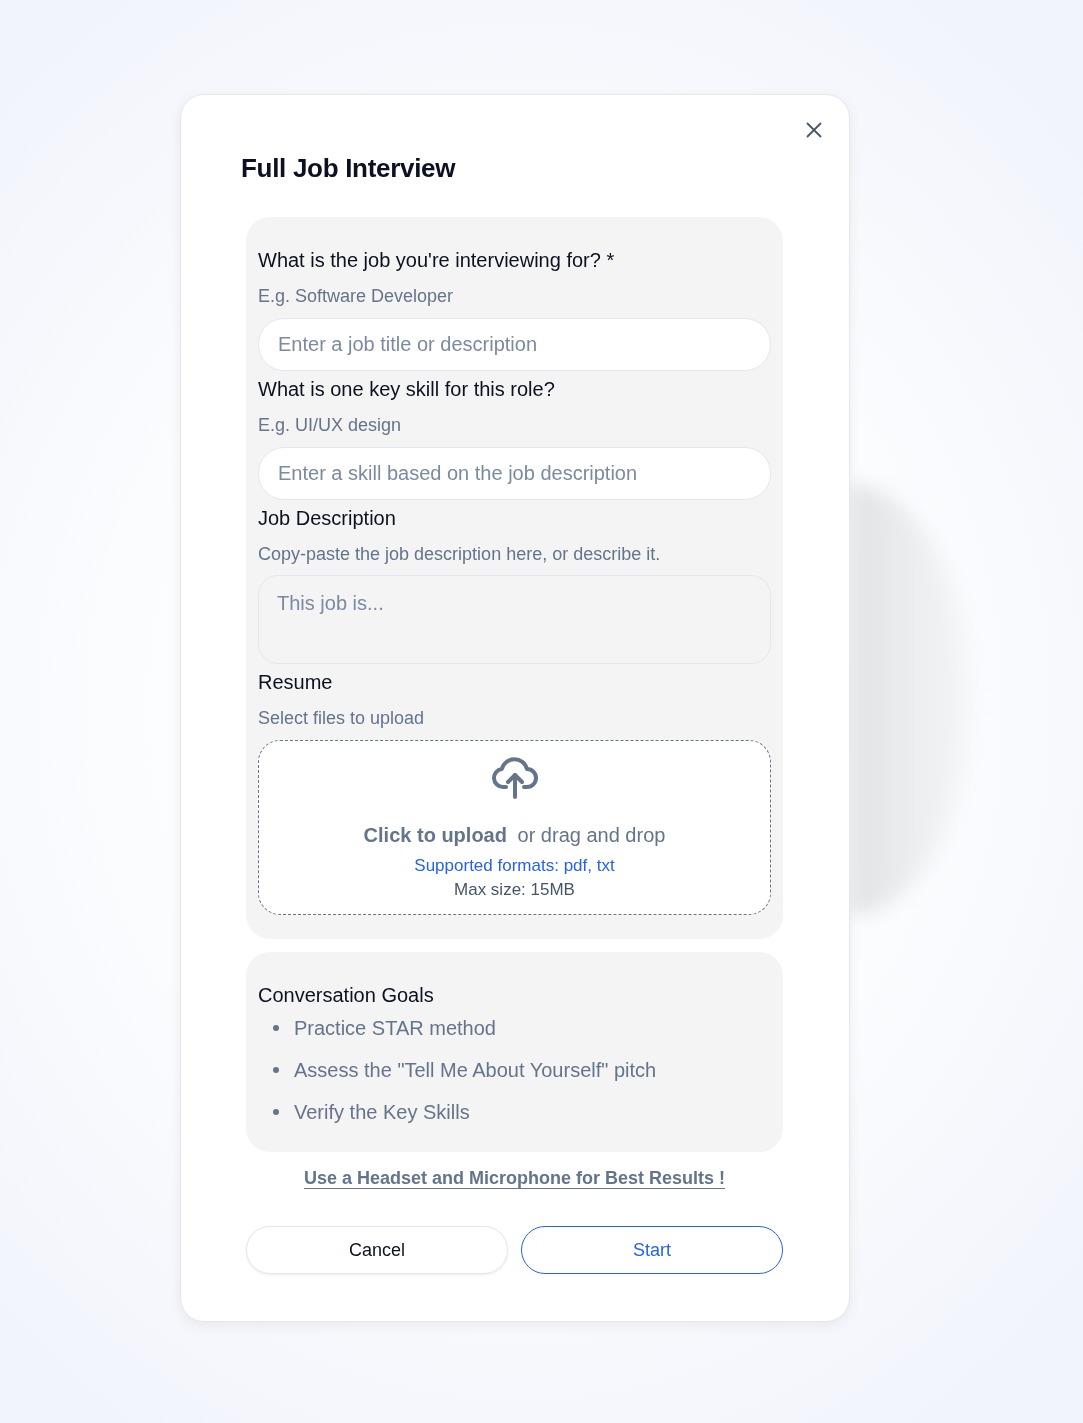 This screenshot has width=1083, height=1423. What do you see at coordinates (514, 1178) in the screenshot?
I see `tip-link: Use a Headset and Microphone for Best Results !` at bounding box center [514, 1178].